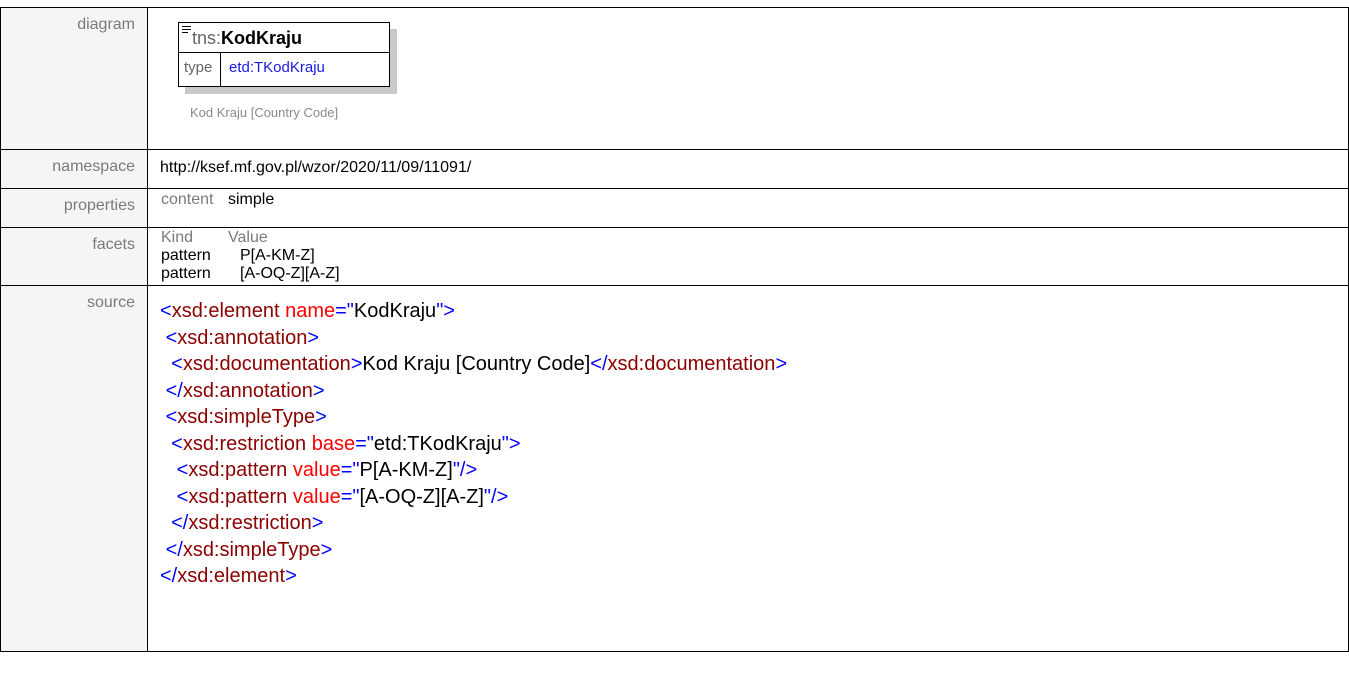 The image size is (1349, 696). I want to click on type-link: etd:TKodKraju, so click(273, 70).